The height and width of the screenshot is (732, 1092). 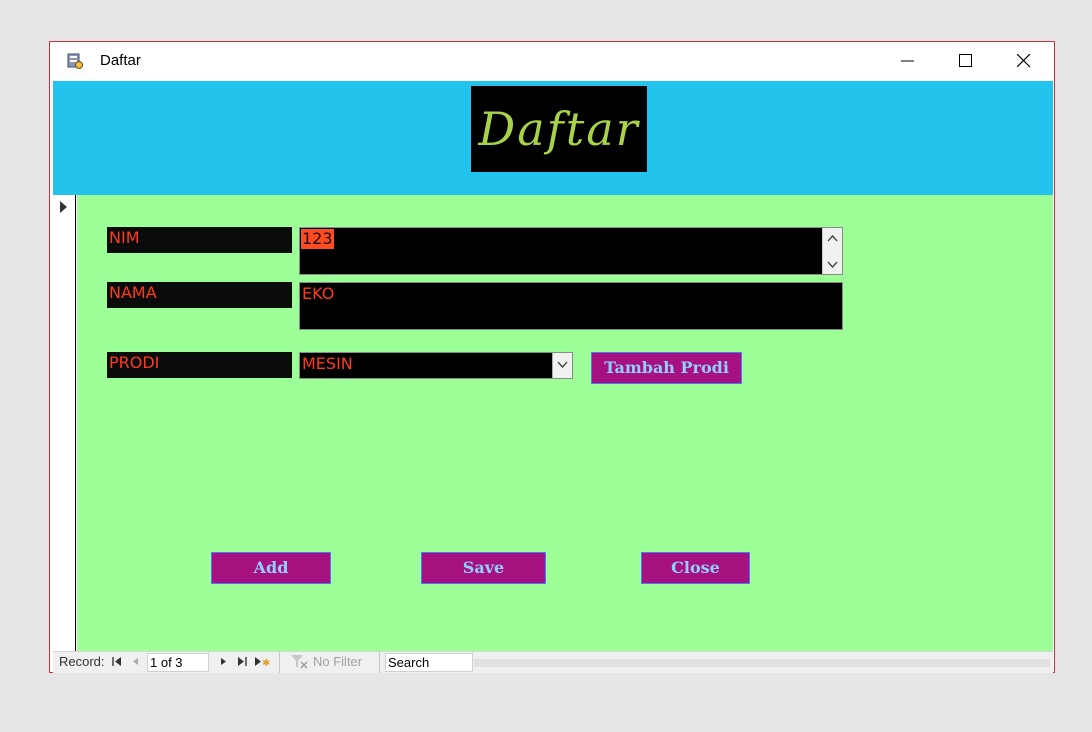 I want to click on record-selector, so click(x=64, y=423).